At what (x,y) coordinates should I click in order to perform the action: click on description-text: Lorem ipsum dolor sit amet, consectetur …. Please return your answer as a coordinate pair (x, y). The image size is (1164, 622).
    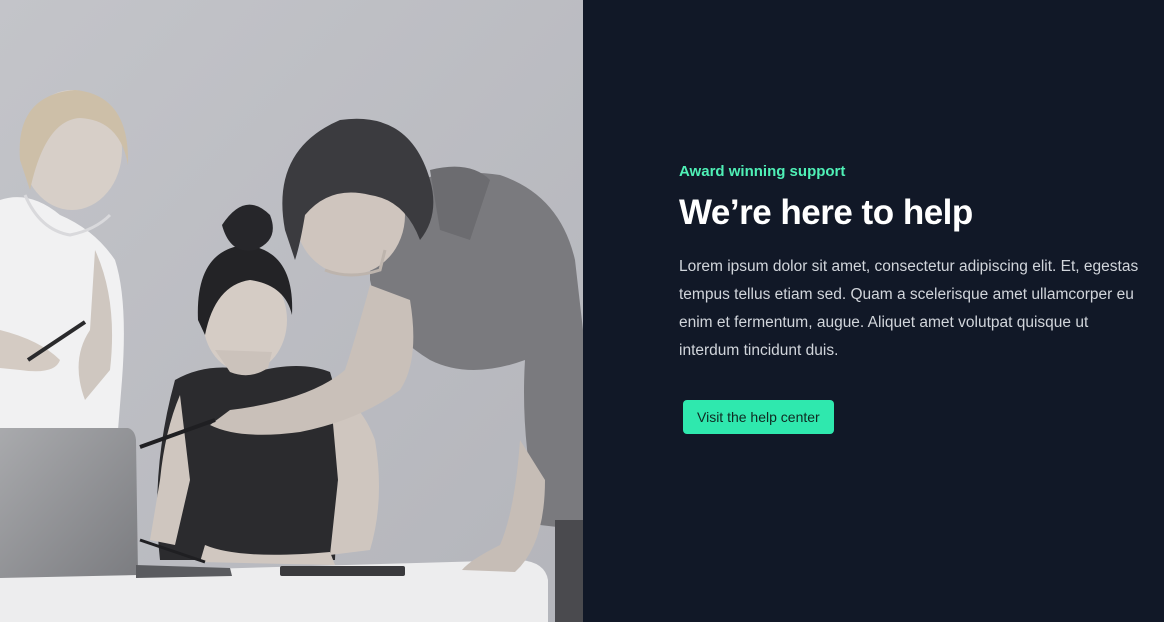
    Looking at the image, I should click on (909, 308).